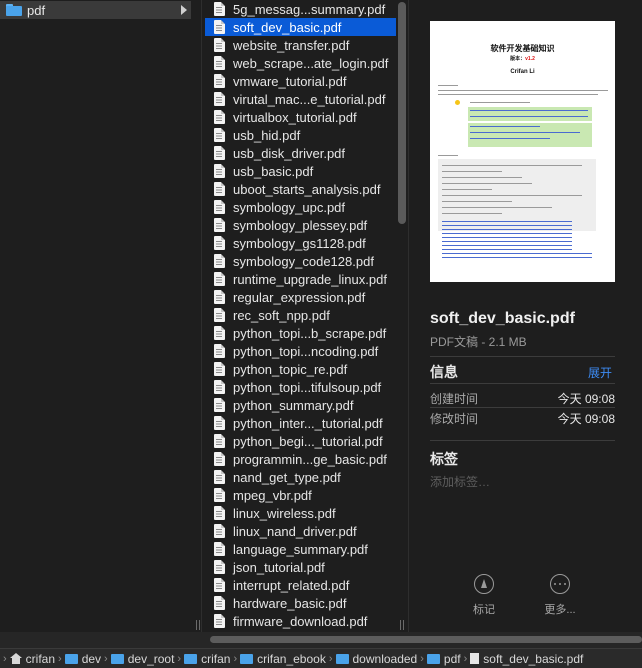  I want to click on file-item: python_topi...b_scrape.pdf, so click(300, 333).